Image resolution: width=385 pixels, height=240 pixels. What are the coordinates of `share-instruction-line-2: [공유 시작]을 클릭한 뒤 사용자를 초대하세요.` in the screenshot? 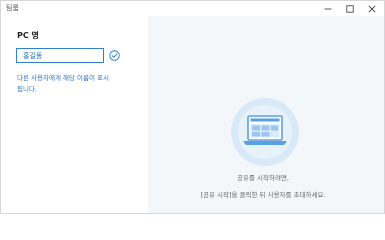 It's located at (263, 195).